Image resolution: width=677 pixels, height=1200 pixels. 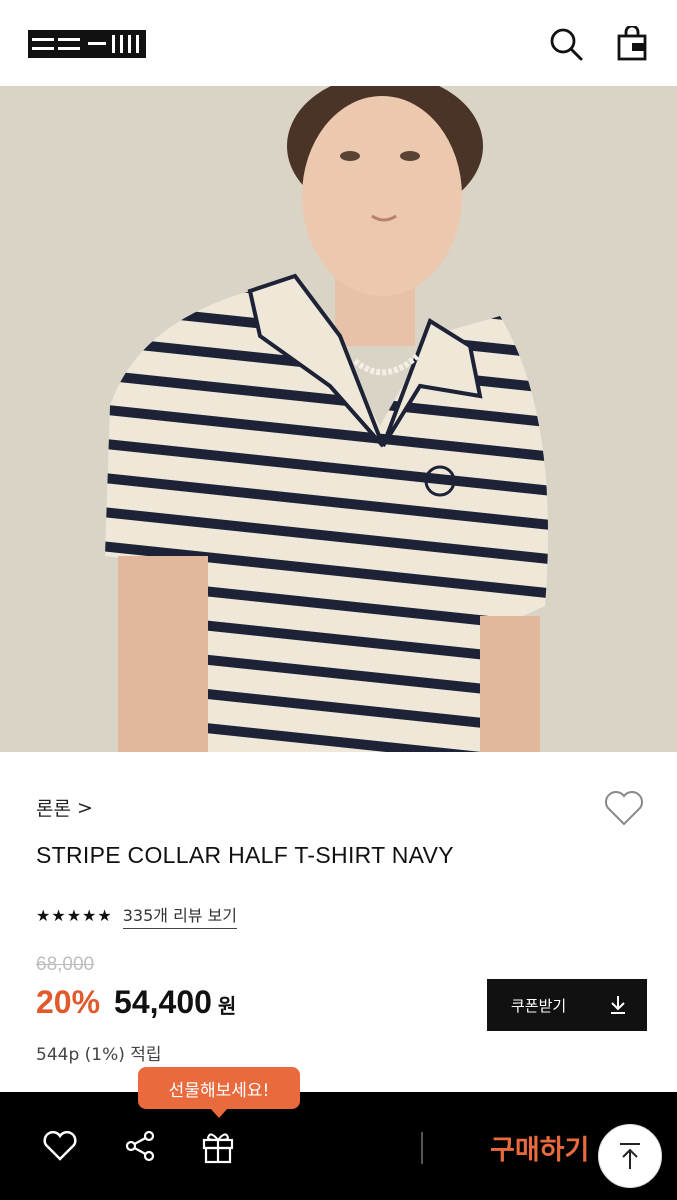 I want to click on coupon-button: 쿠폰받기, so click(x=567, y=1005).